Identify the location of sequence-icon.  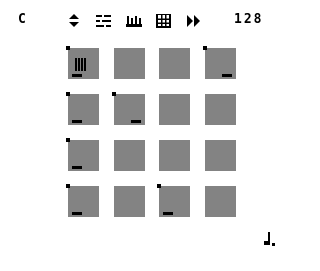
(104, 21).